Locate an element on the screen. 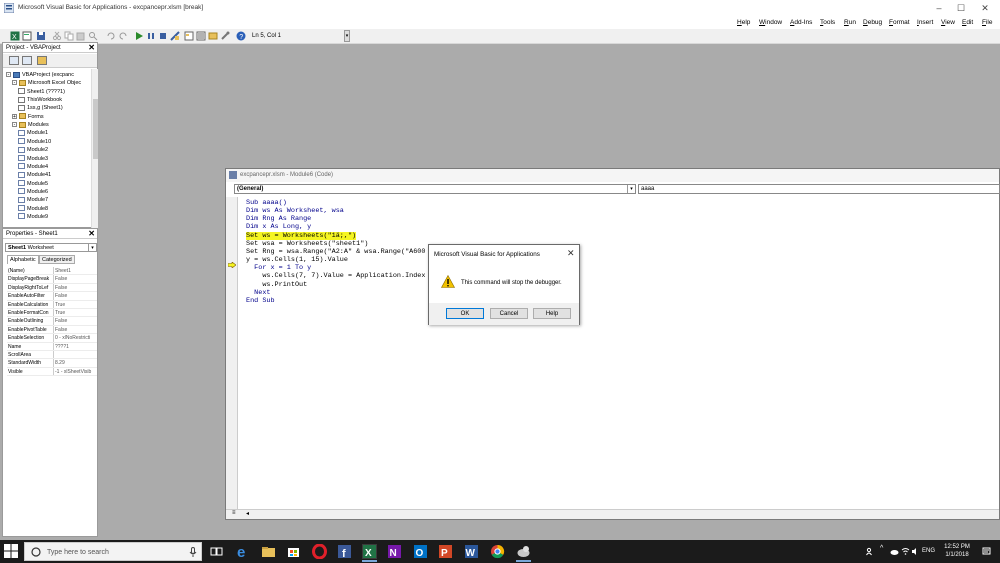  object-browser-icon is located at coordinates (213, 36).